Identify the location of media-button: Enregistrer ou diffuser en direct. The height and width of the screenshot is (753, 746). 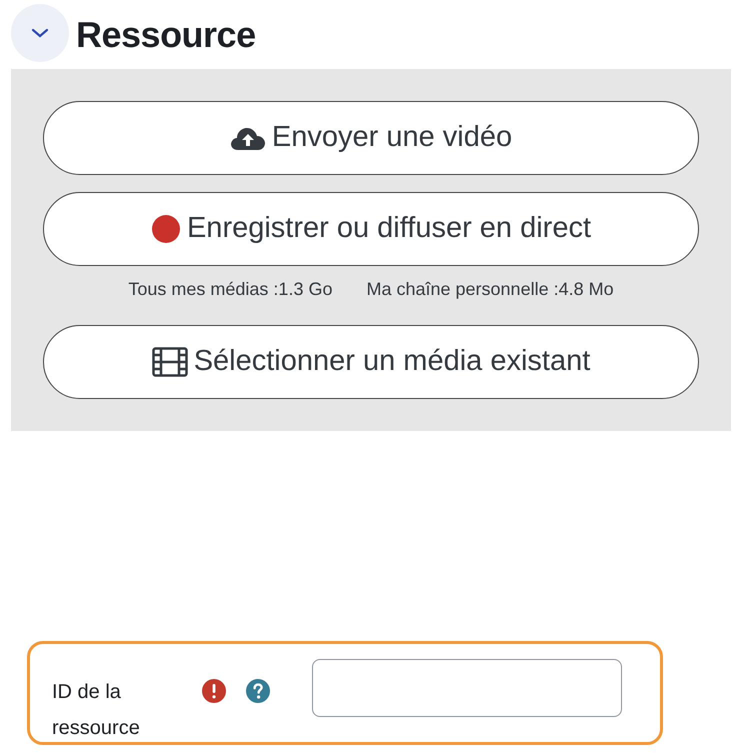
(371, 229).